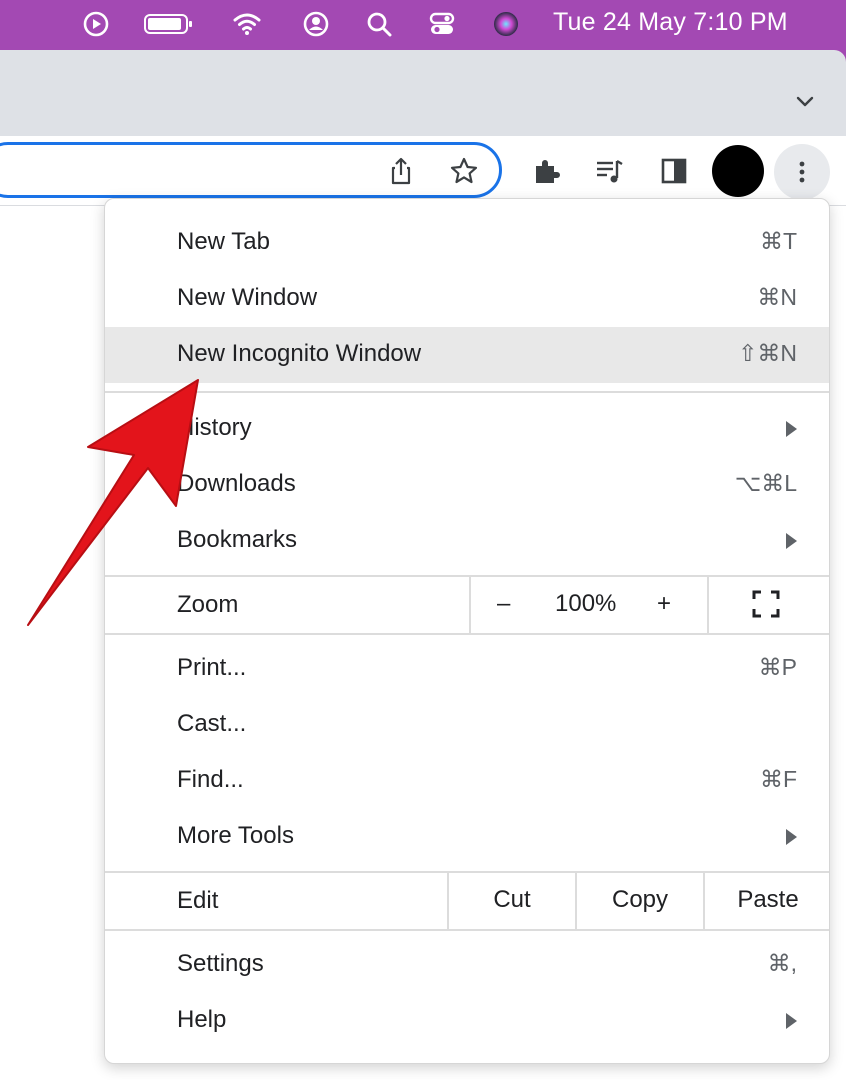  What do you see at coordinates (467, 429) in the screenshot?
I see `menu-item-history: History` at bounding box center [467, 429].